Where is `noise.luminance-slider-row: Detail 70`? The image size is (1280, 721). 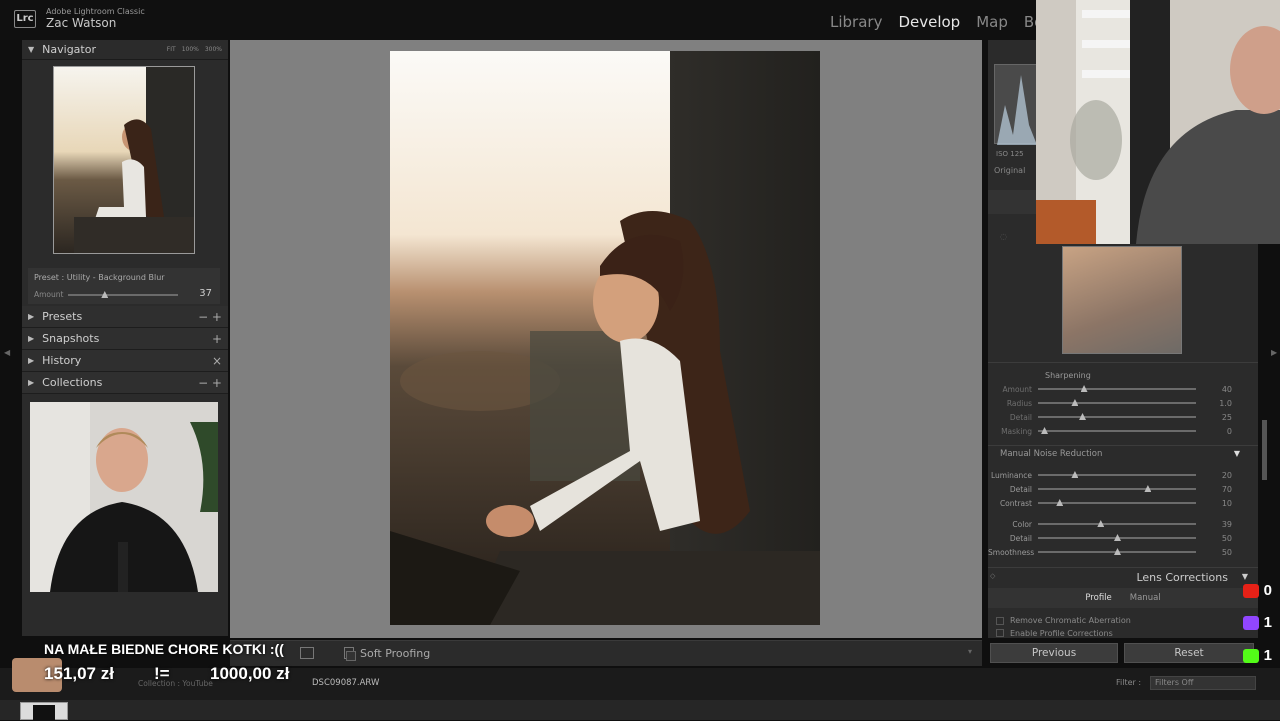 noise.luminance-slider-row: Detail 70 is located at coordinates (1110, 489).